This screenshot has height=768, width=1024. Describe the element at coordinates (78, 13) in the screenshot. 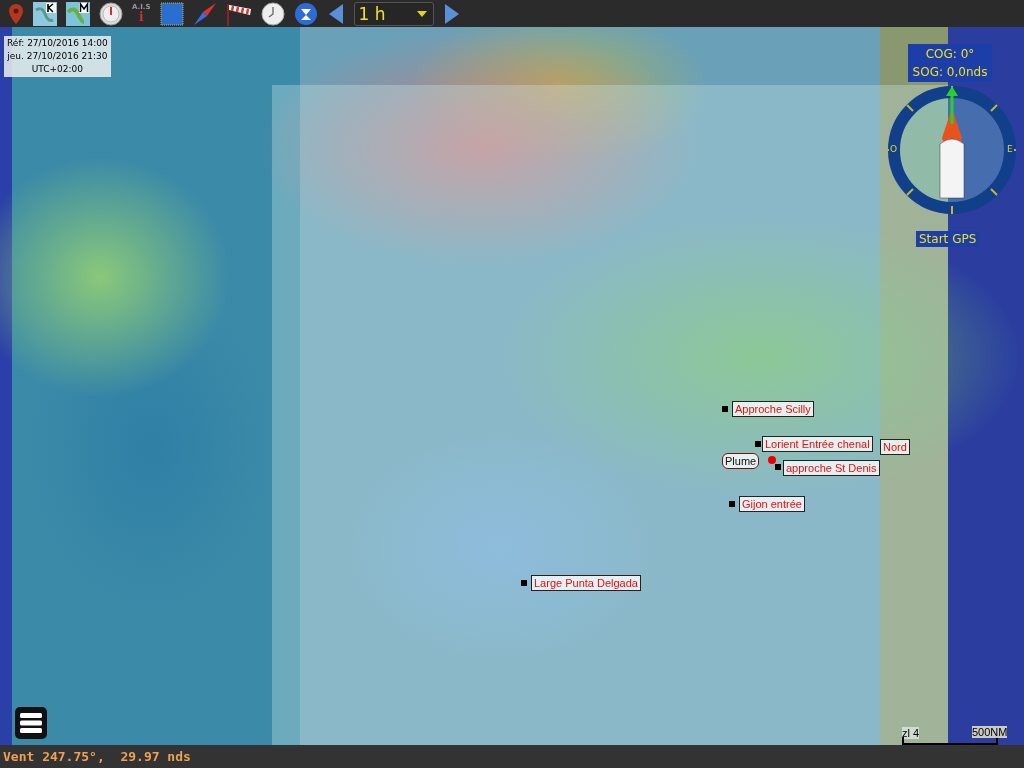

I see `map-m-icon` at that location.